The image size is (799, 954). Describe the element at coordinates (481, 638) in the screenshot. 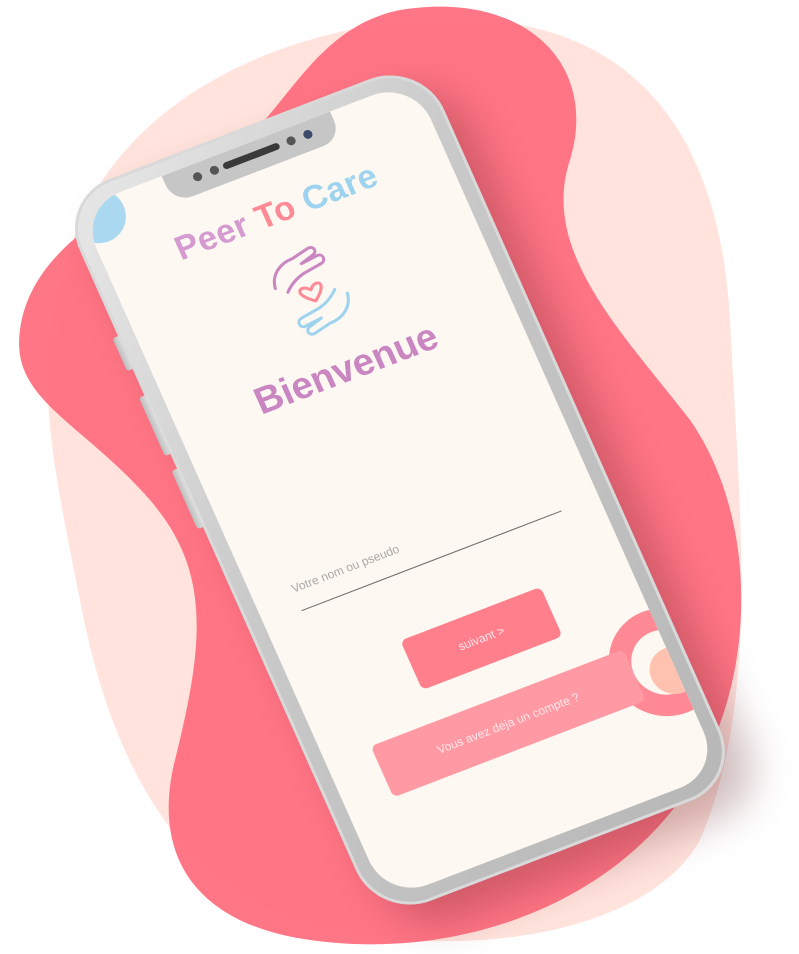

I see `next-button: suivant >` at that location.